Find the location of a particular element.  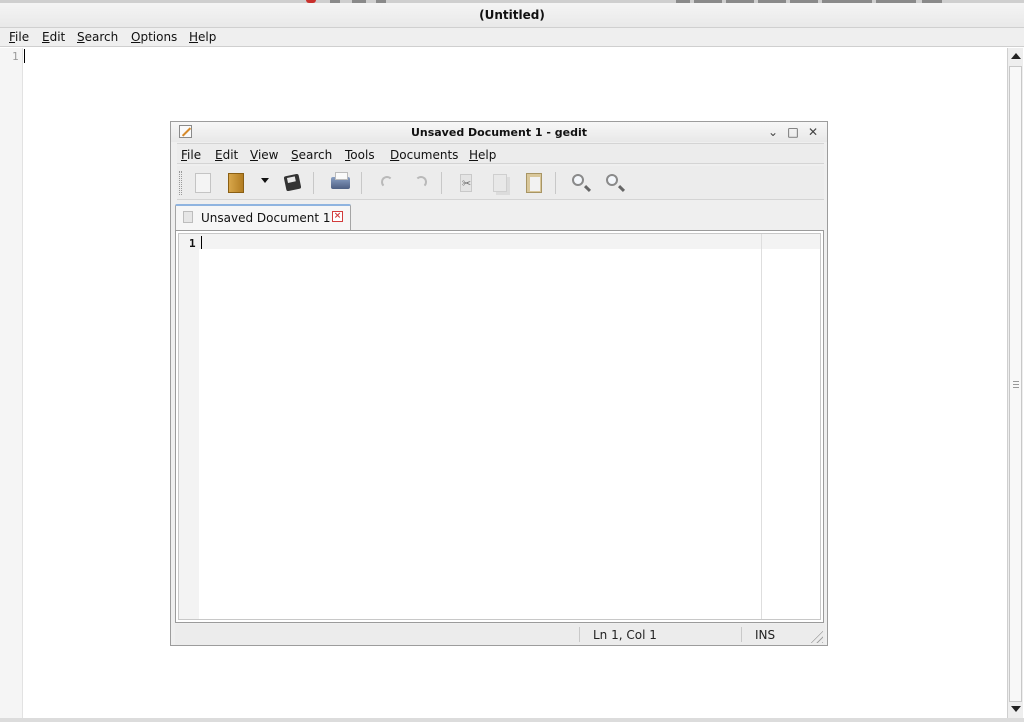

save-disk-icon is located at coordinates (292, 182).